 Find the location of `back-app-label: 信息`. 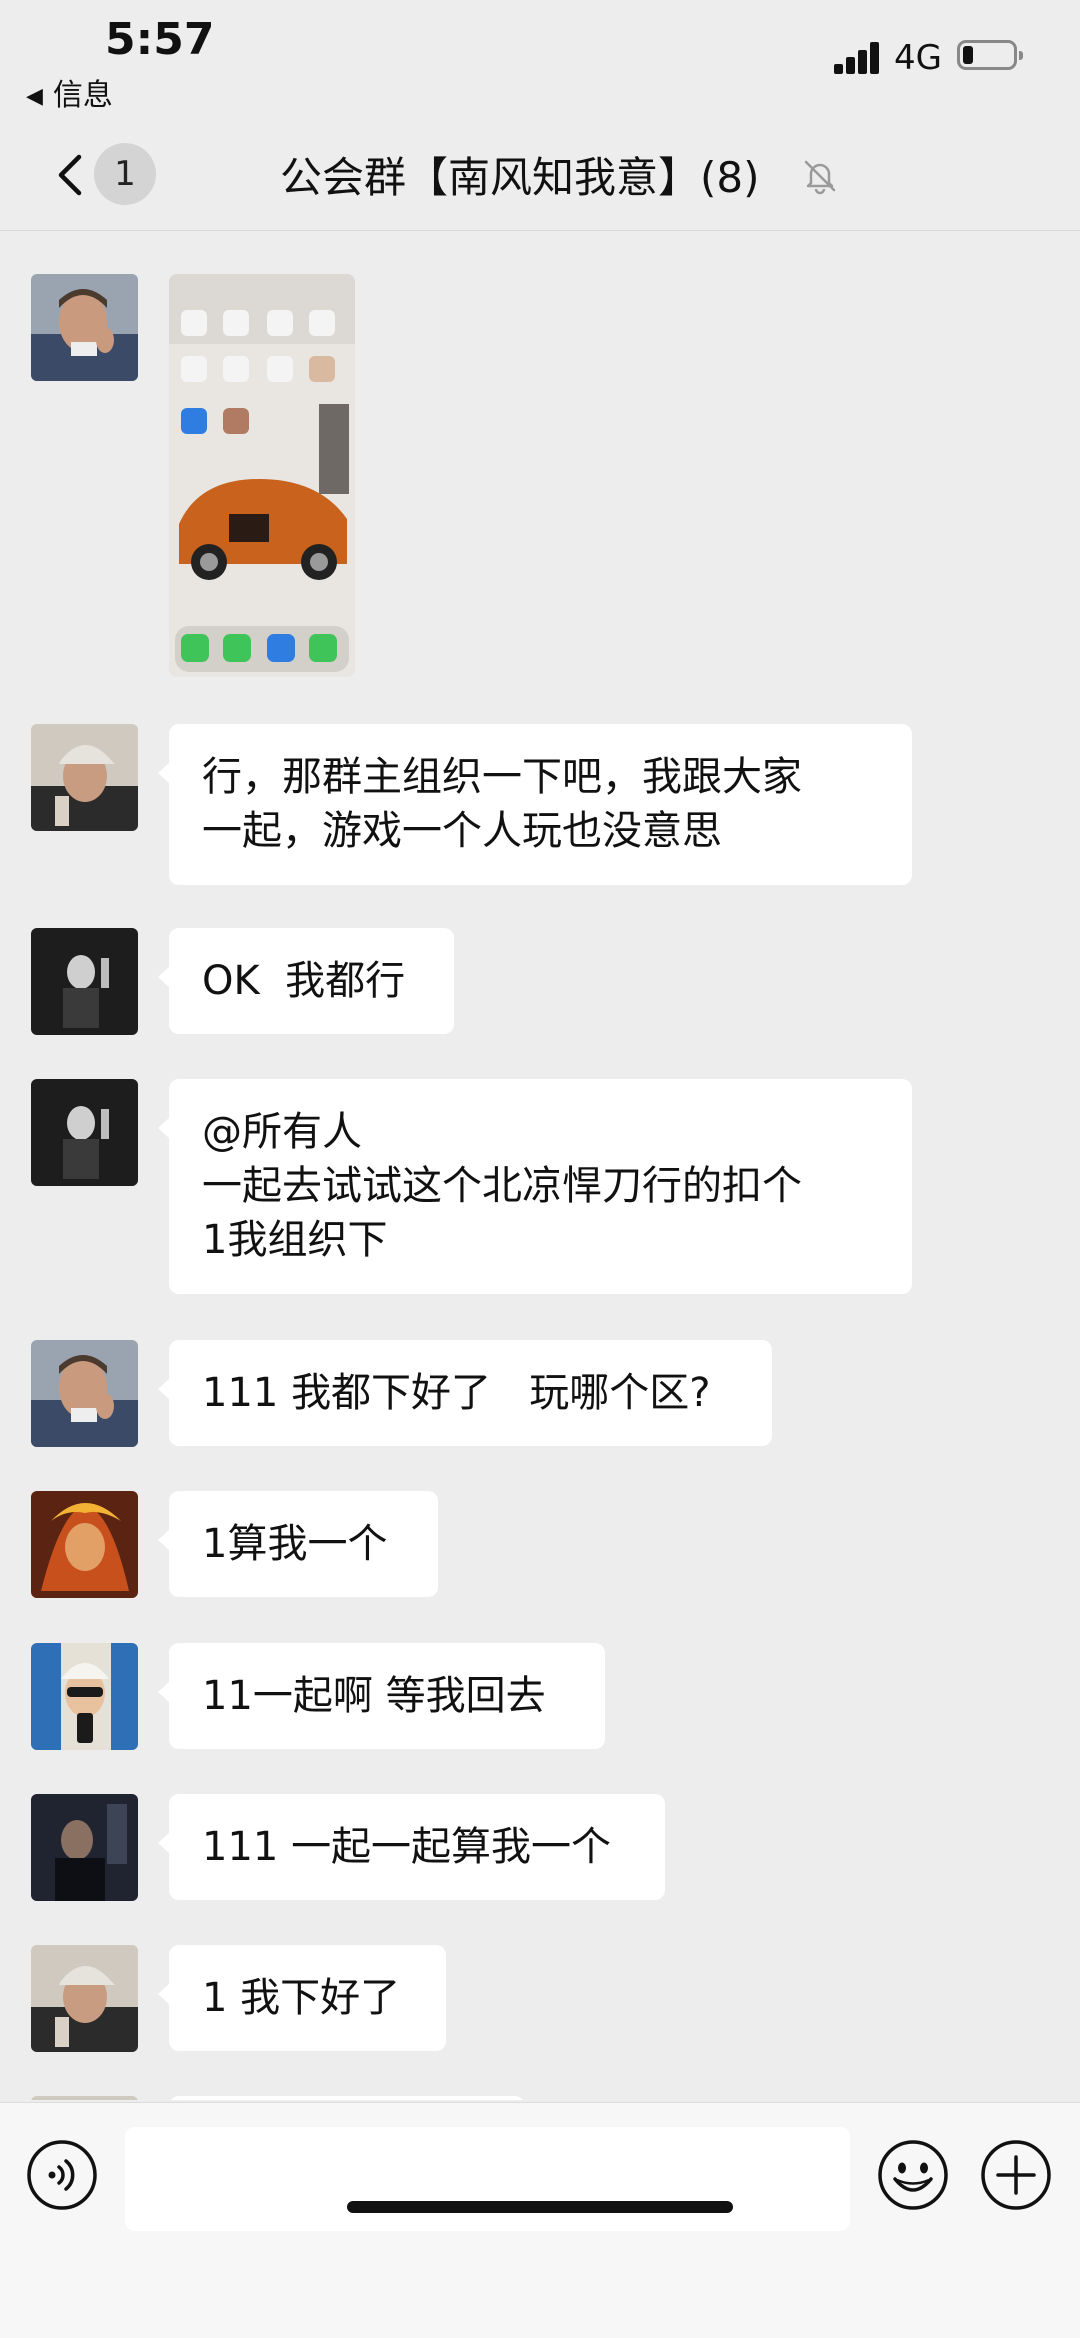

back-app-label: 信息 is located at coordinates (82, 95).